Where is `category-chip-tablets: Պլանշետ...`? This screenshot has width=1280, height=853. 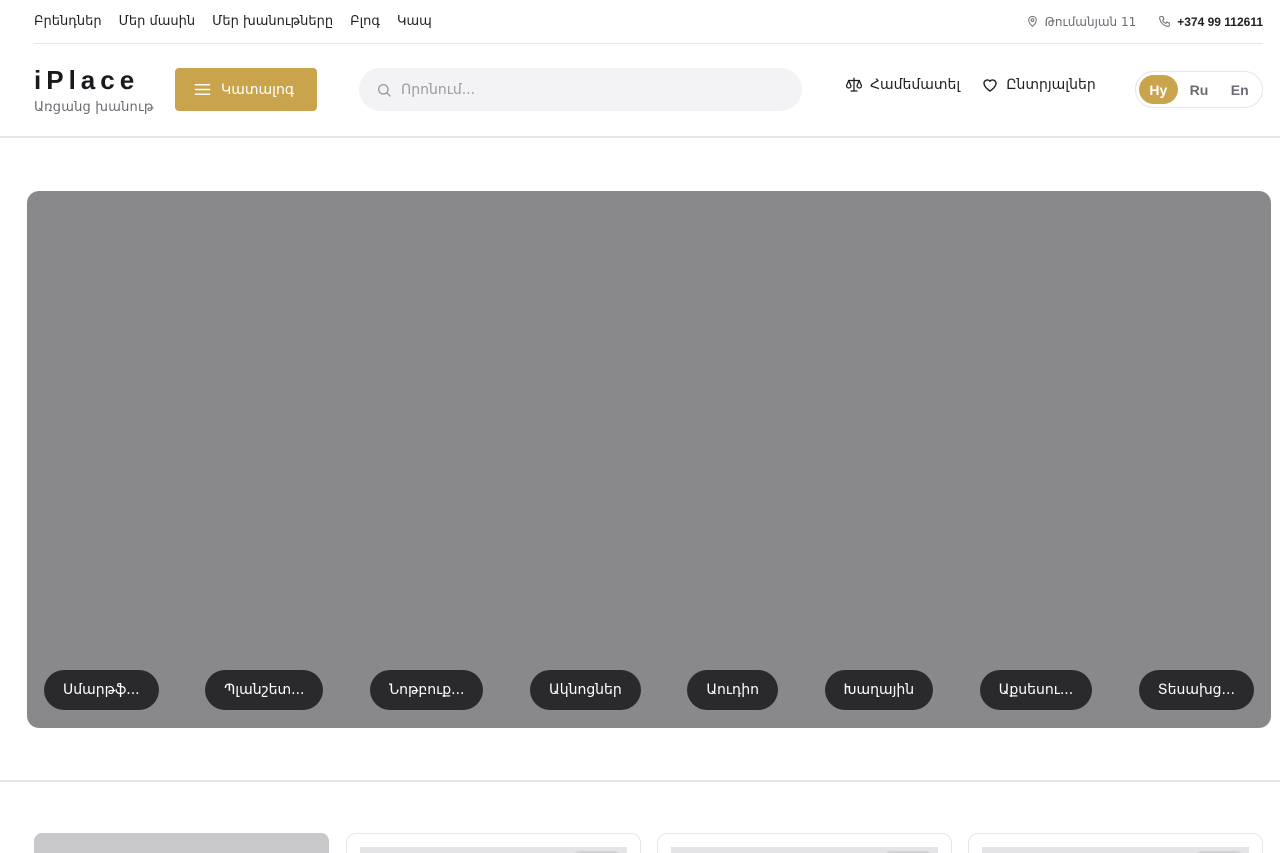 category-chip-tablets: Պլանշետ... is located at coordinates (264, 690).